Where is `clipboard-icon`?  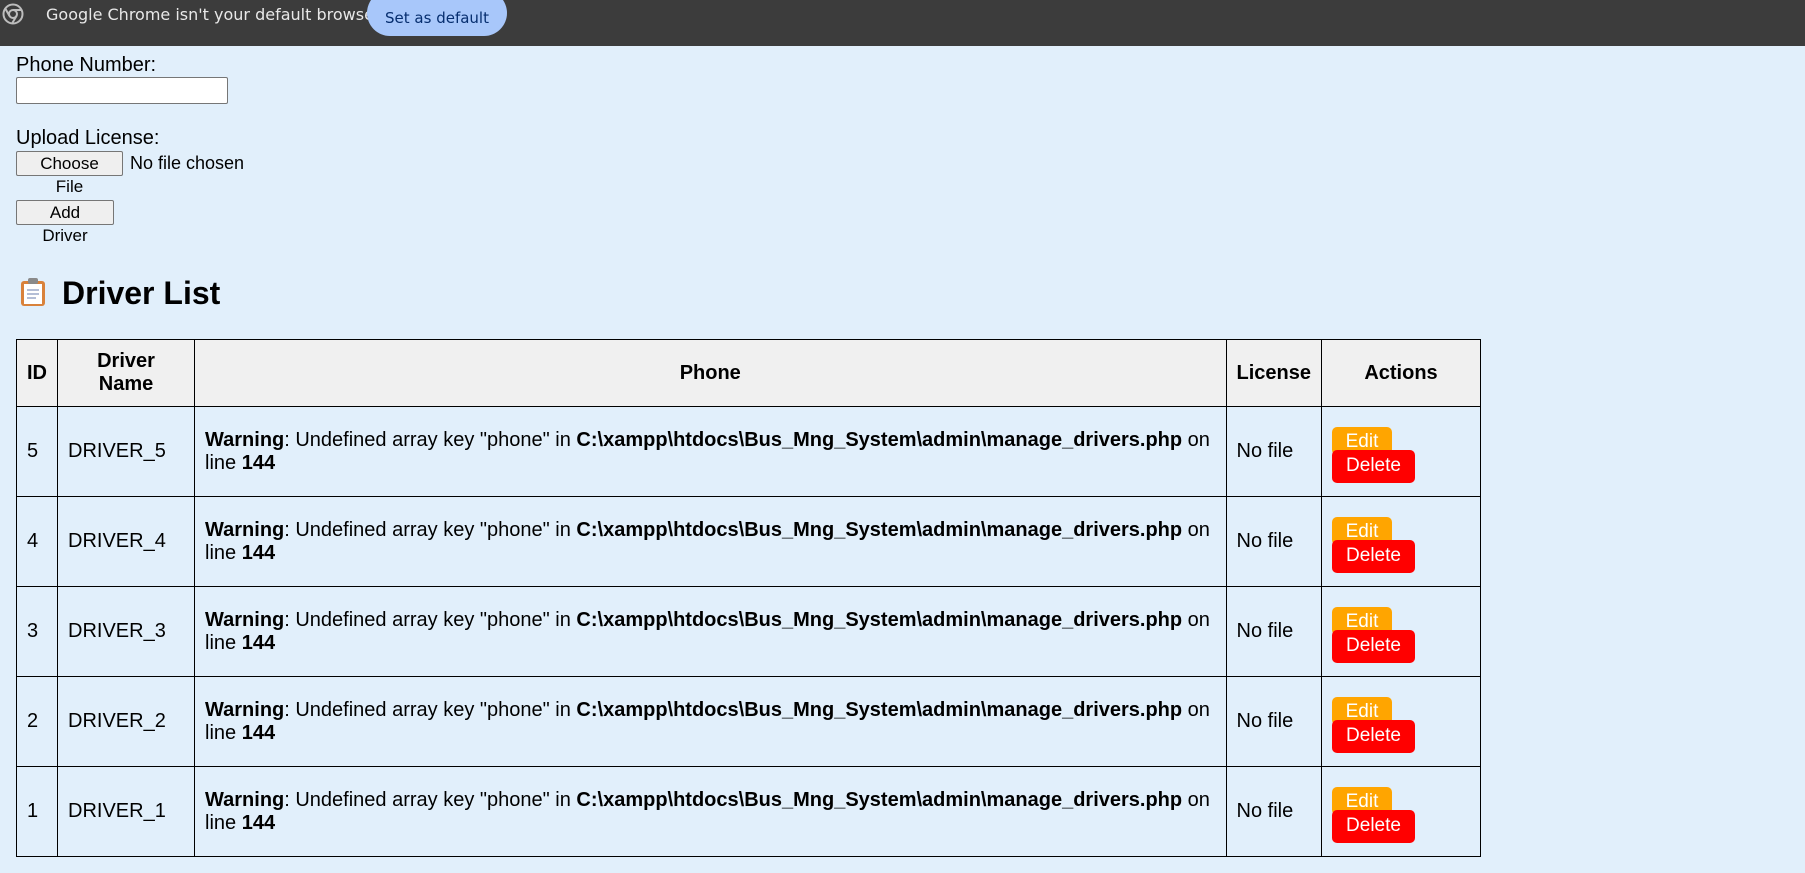 clipboard-icon is located at coordinates (33, 292).